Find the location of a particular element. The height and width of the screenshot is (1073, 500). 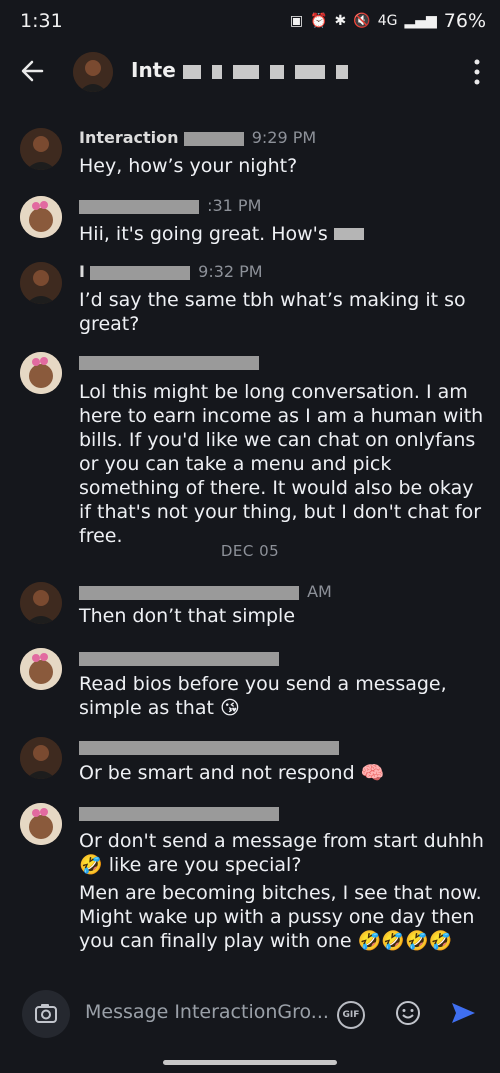

chat-title: Inte is located at coordinates (256, 70).